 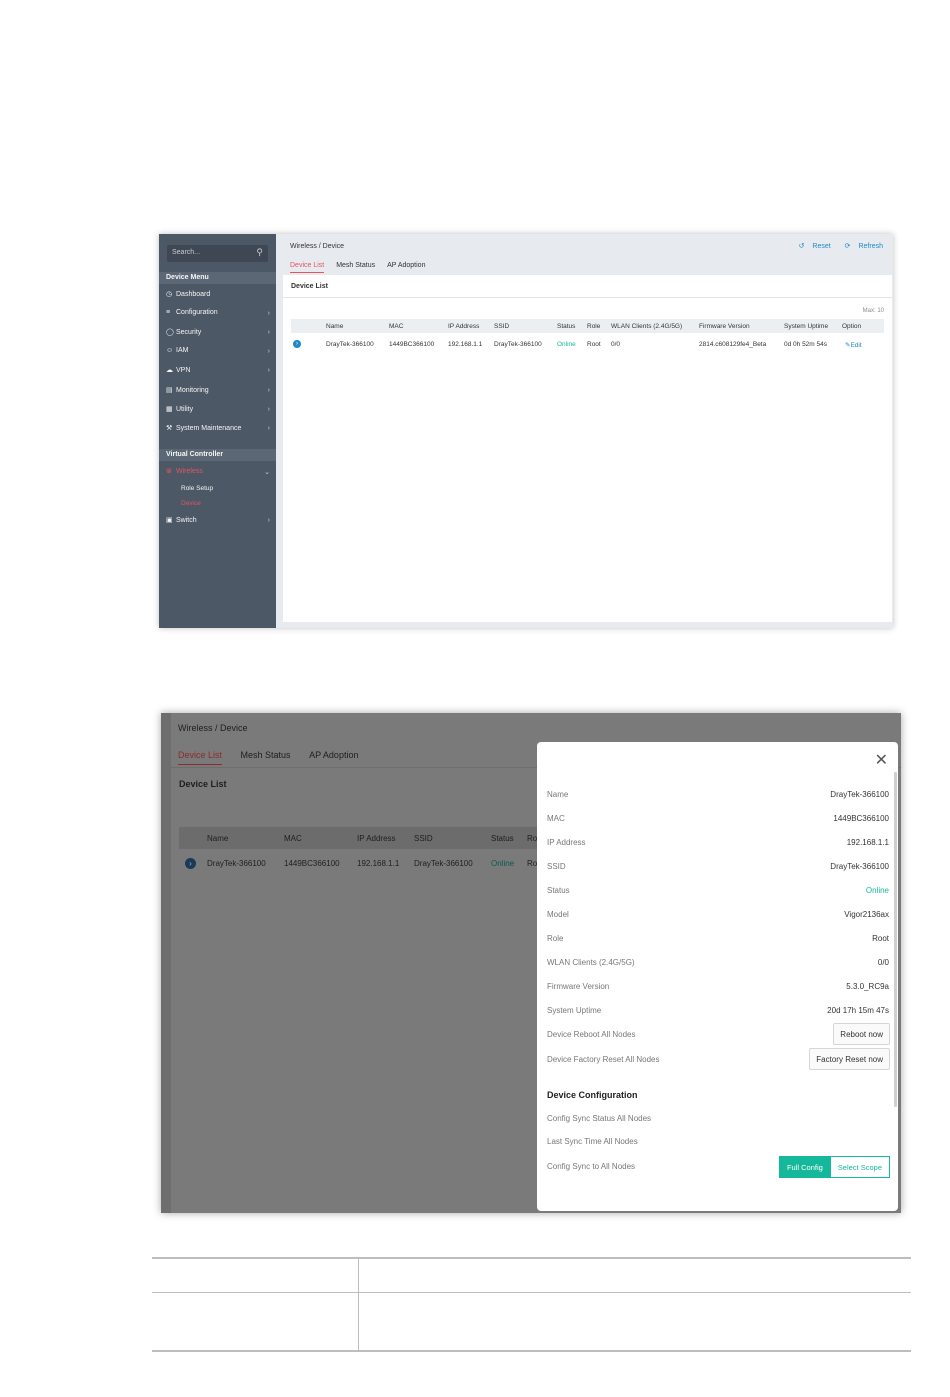 I want to click on field-label: Firmware Version, so click(x=578, y=986).